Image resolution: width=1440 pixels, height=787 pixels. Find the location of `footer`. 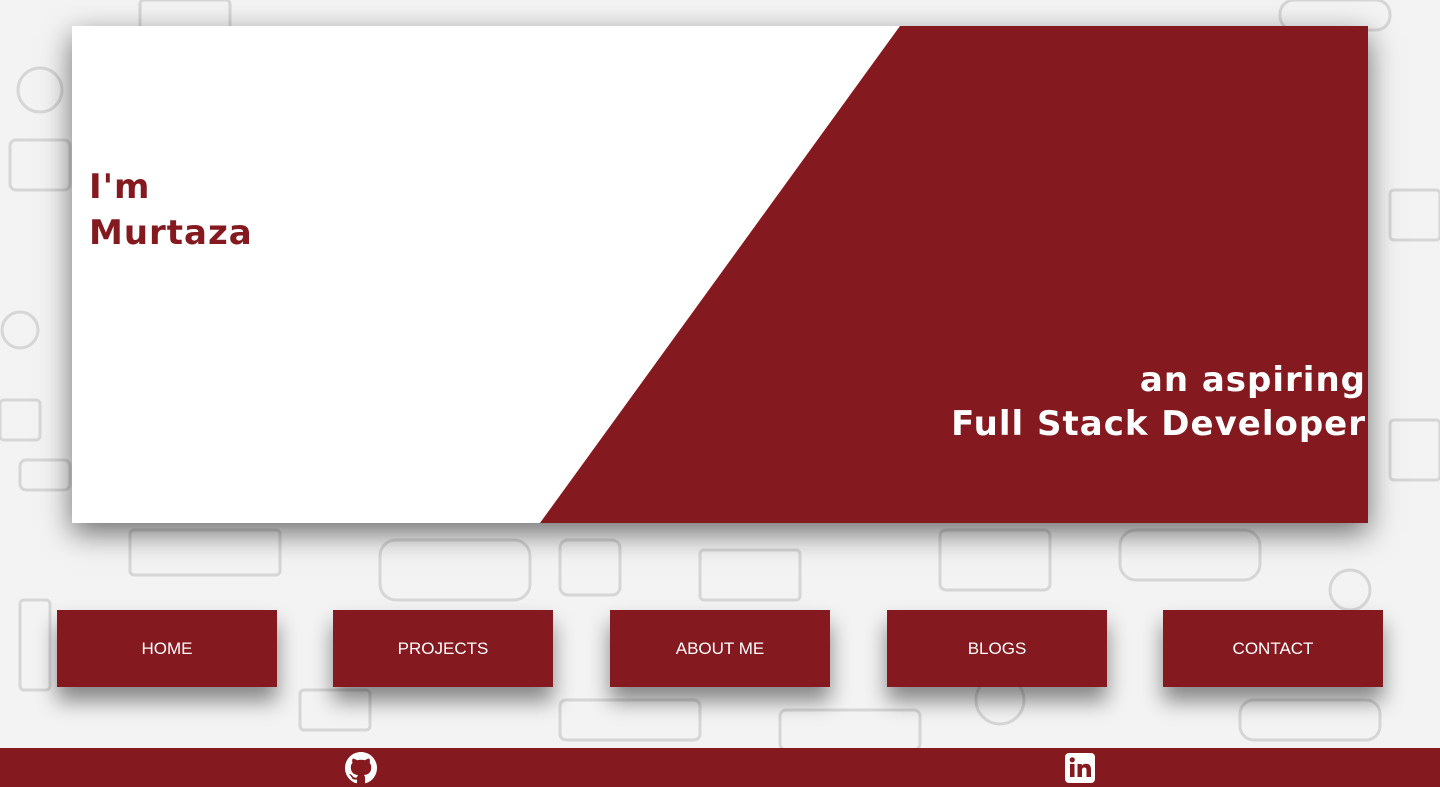

footer is located at coordinates (720, 767).